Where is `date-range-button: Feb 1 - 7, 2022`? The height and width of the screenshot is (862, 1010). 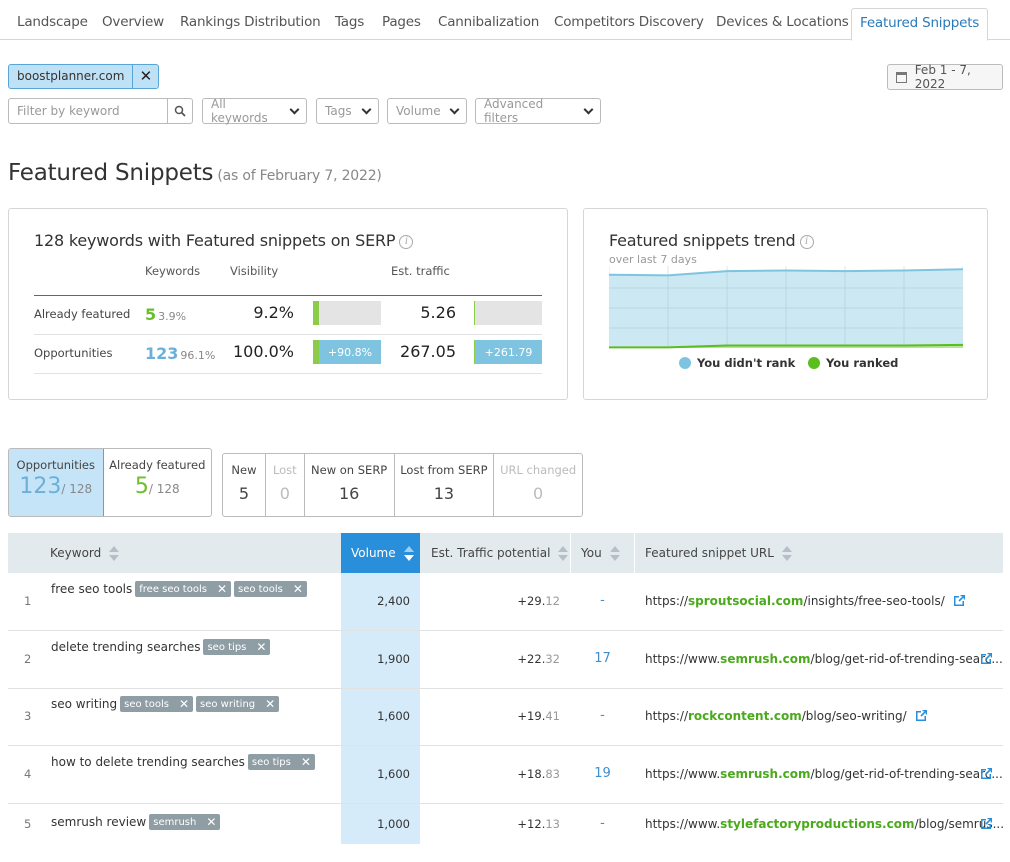
date-range-button: Feb 1 - 7, 2022 is located at coordinates (945, 77).